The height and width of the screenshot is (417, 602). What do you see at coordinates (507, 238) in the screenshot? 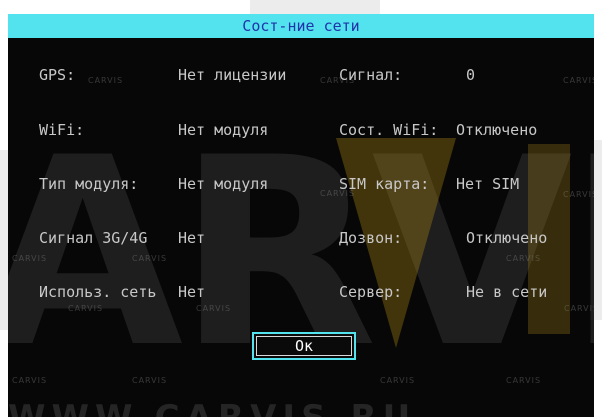
I see `dial-up-value: Отключено` at bounding box center [507, 238].